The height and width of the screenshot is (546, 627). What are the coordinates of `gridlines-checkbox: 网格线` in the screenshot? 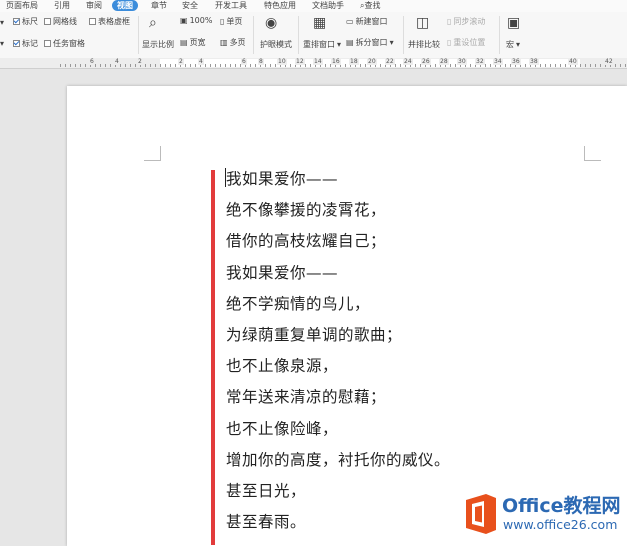 It's located at (60, 21).